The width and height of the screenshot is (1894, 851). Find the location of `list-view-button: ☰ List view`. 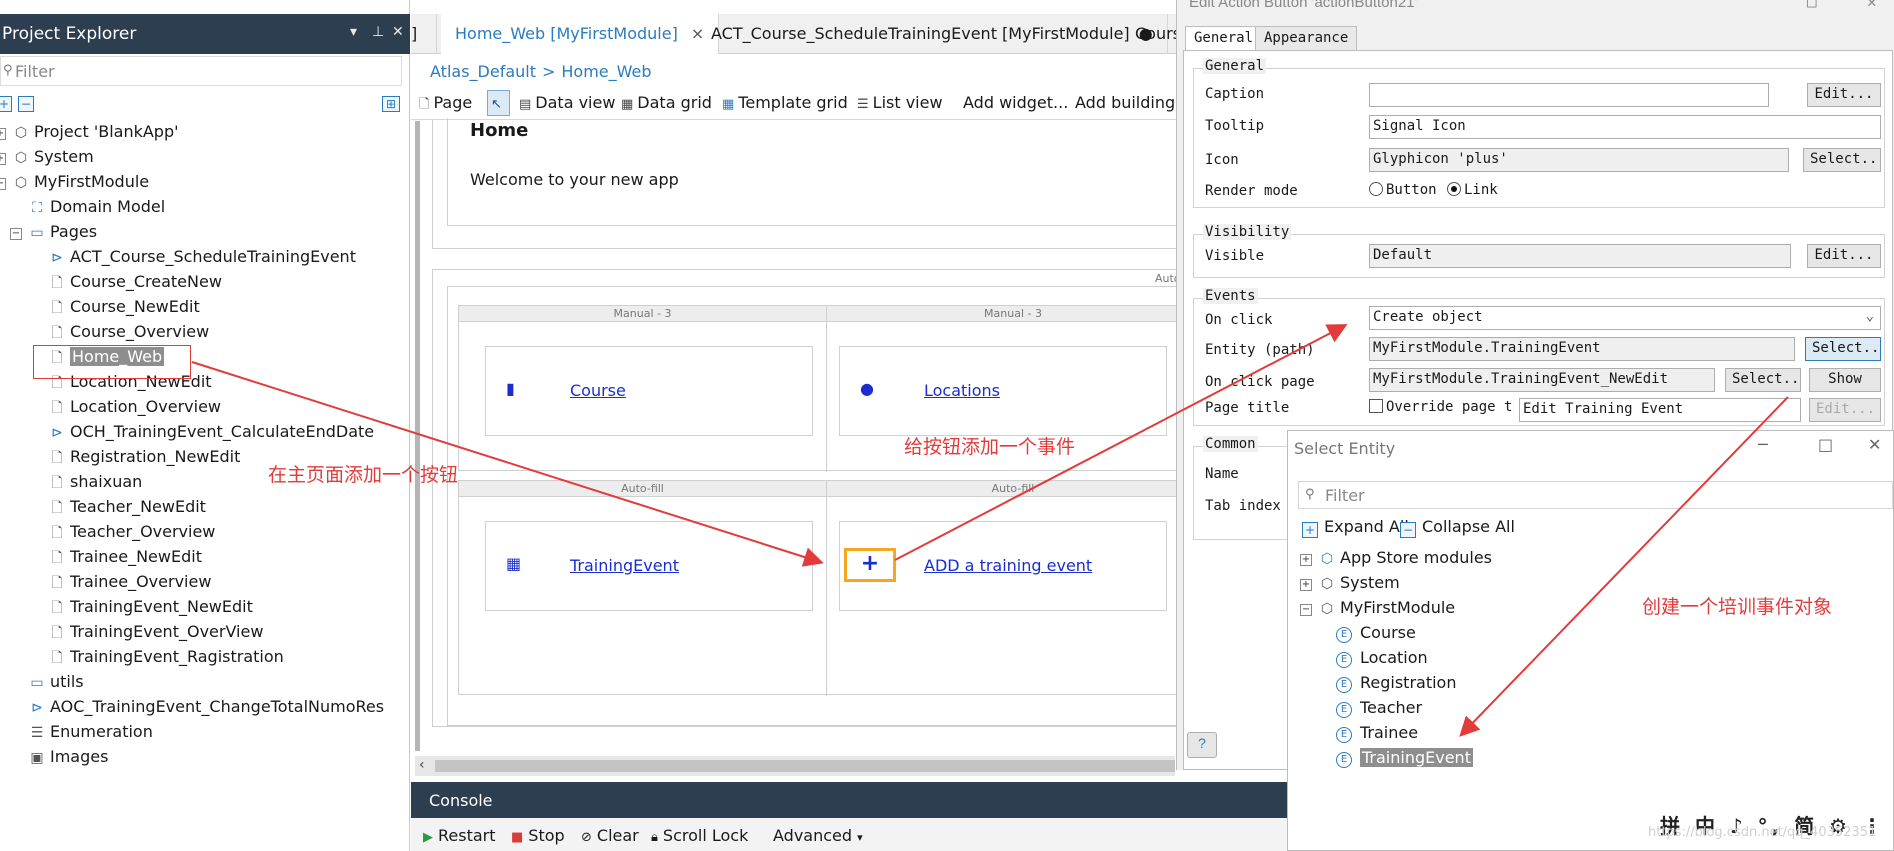

list-view-button: ☰ List view is located at coordinates (900, 102).